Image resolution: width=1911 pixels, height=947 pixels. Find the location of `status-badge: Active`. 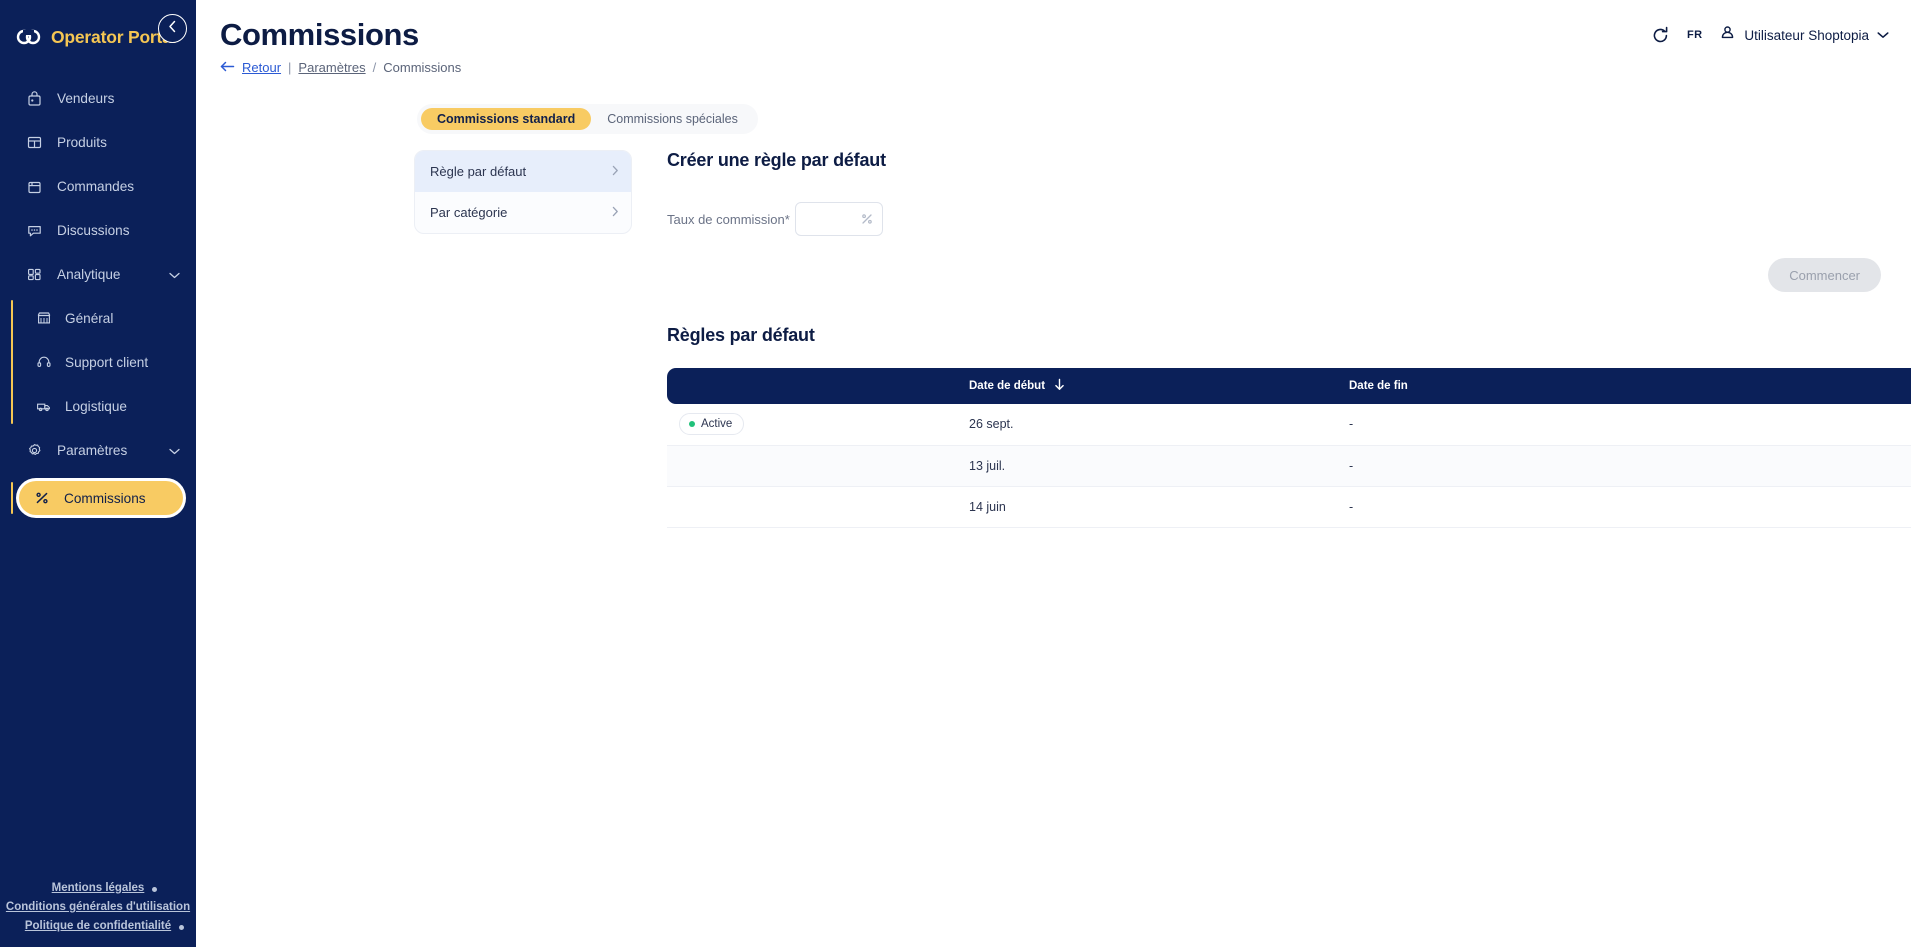

status-badge: Active is located at coordinates (712, 424).